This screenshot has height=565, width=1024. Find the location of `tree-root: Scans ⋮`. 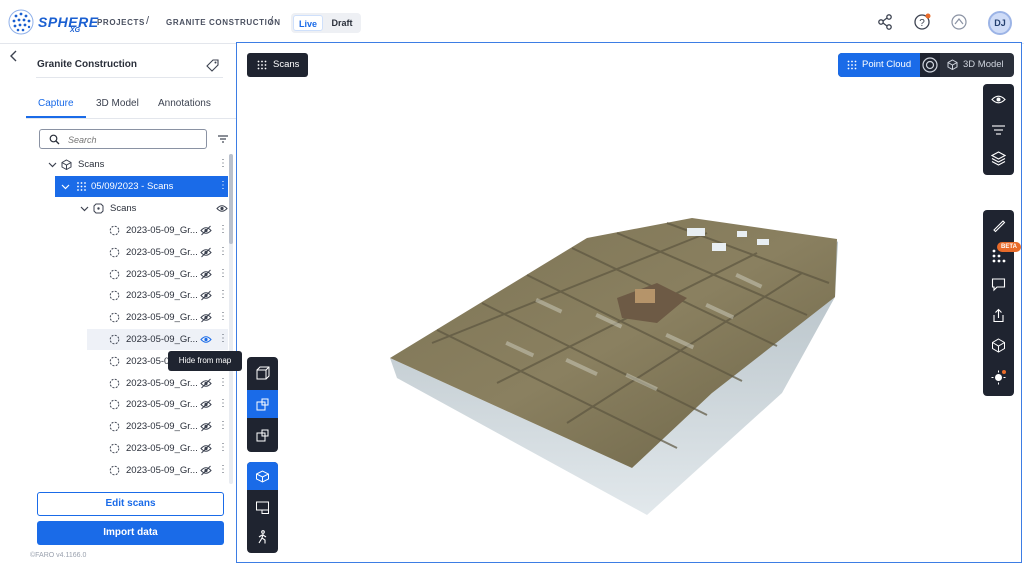

tree-root: Scans ⋮ is located at coordinates (127, 164).